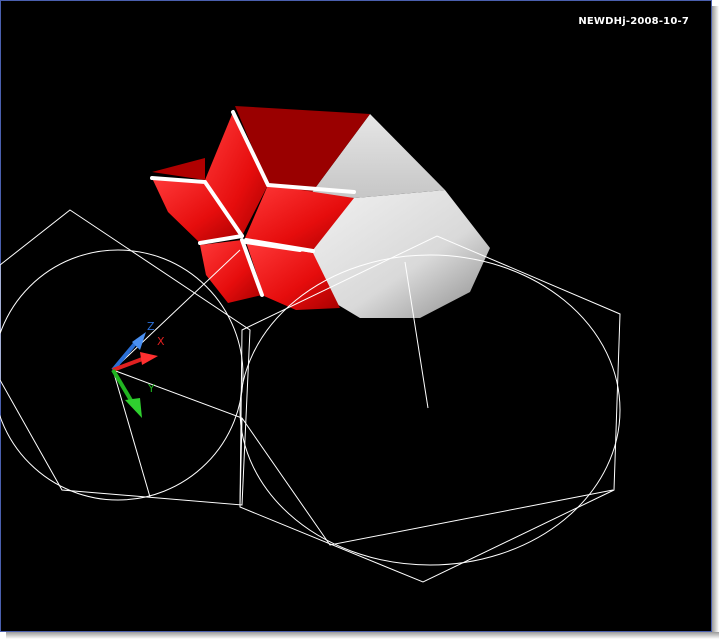 The width and height of the screenshot is (723, 644). I want to click on frame-shadow-bottom, so click(362, 635).